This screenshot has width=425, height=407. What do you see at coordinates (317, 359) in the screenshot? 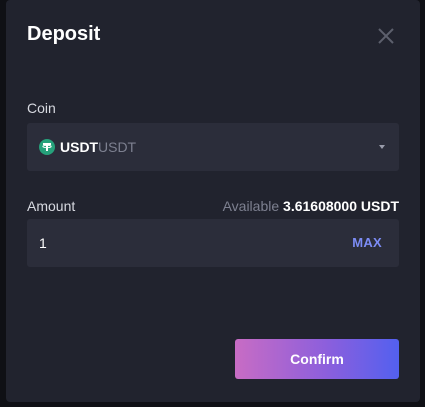
I see `confirm-button: Confirm` at bounding box center [317, 359].